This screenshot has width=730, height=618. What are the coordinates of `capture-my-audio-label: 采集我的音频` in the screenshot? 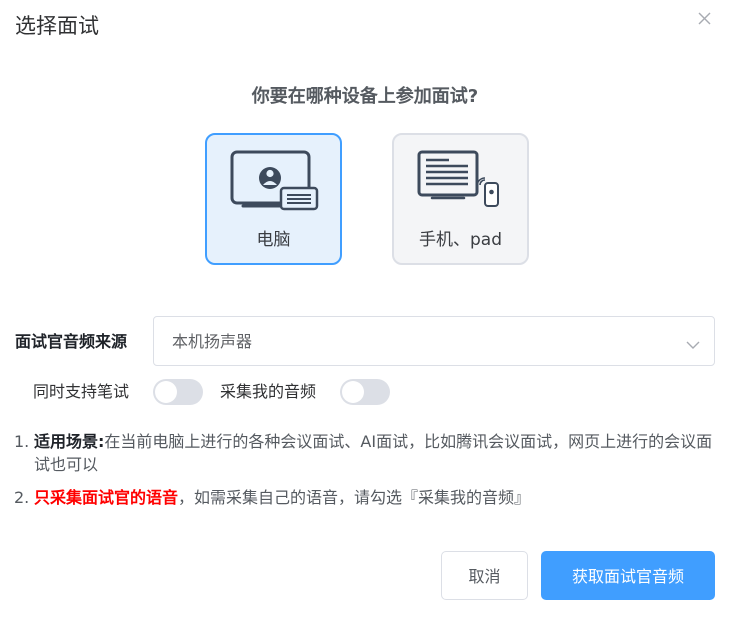 It's located at (268, 391).